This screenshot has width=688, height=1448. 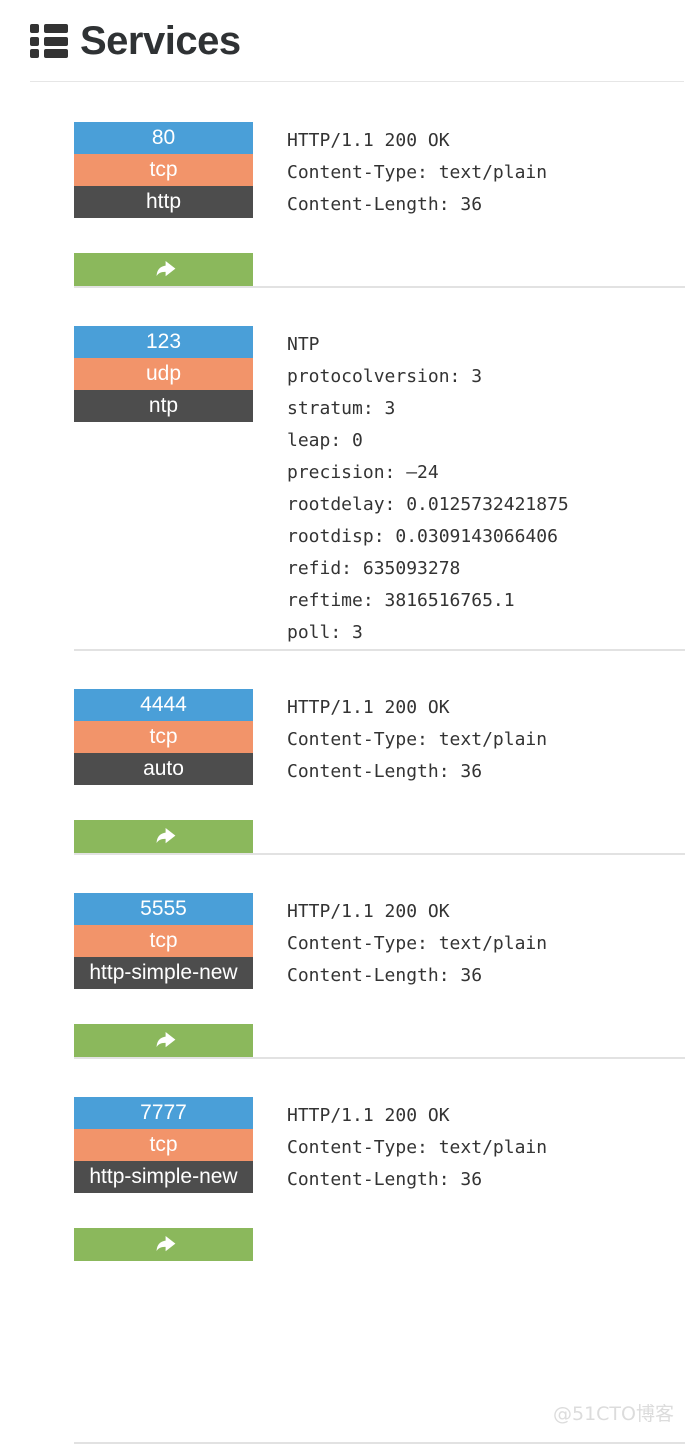 What do you see at coordinates (163, 342) in the screenshot?
I see `service-port-badge: 123` at bounding box center [163, 342].